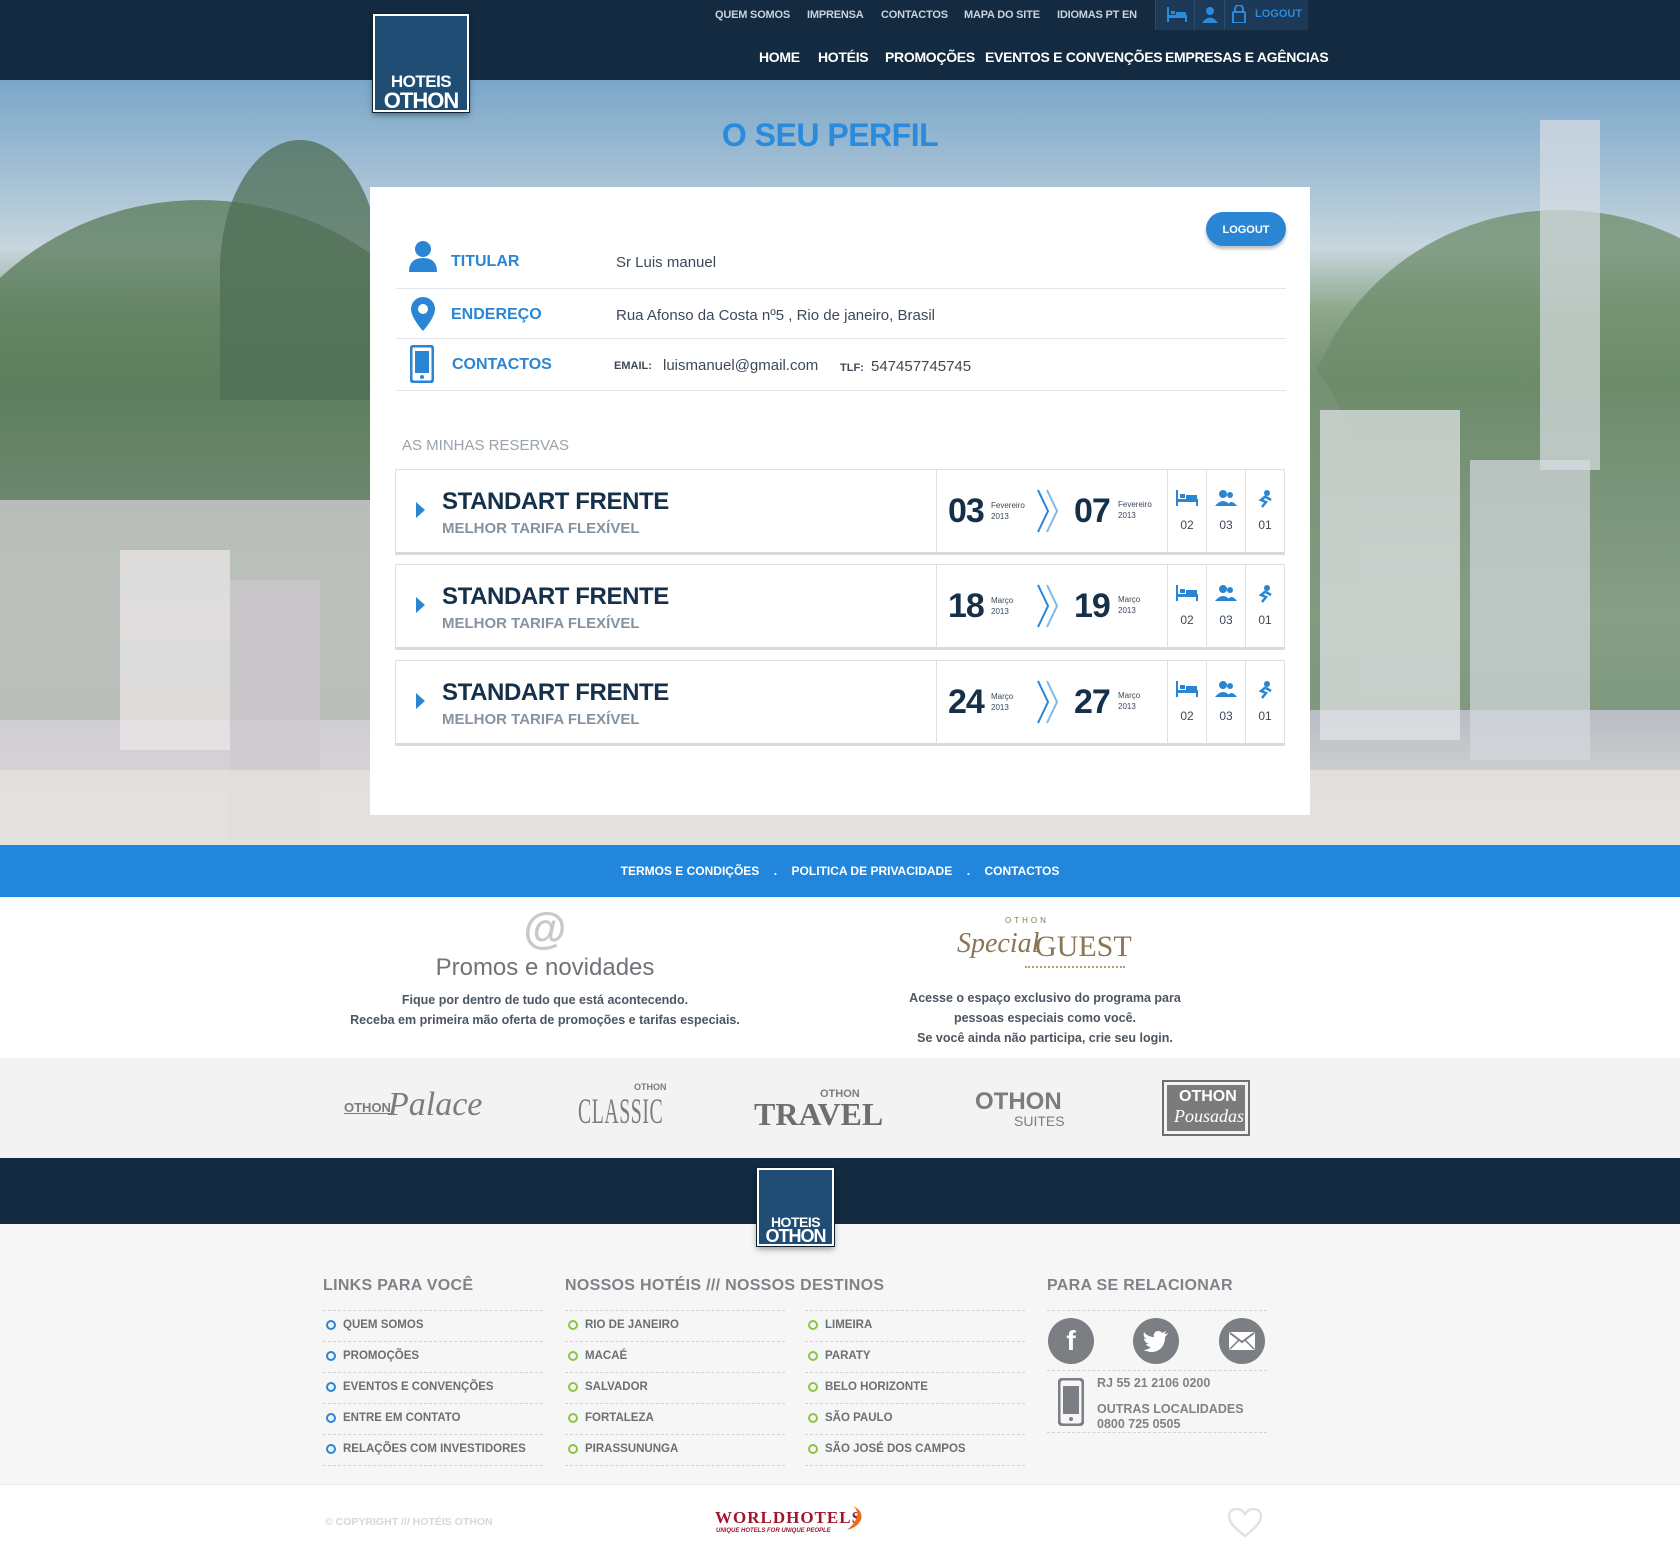  I want to click on lock-icon, so click(1239, 14).